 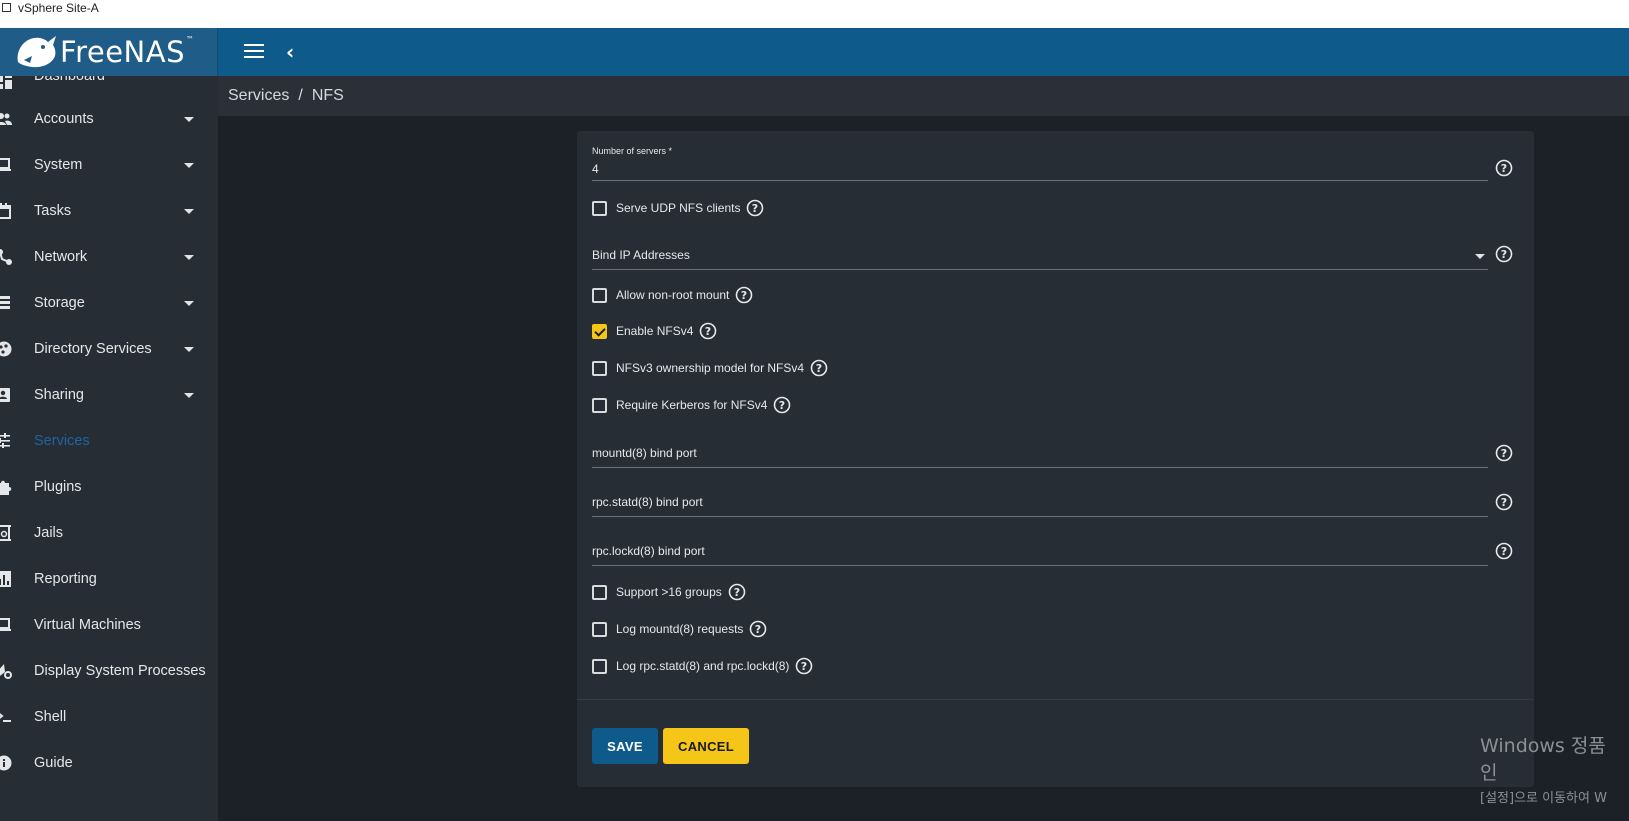 What do you see at coordinates (109, 257) in the screenshot?
I see `sidebar-item-network: Network` at bounding box center [109, 257].